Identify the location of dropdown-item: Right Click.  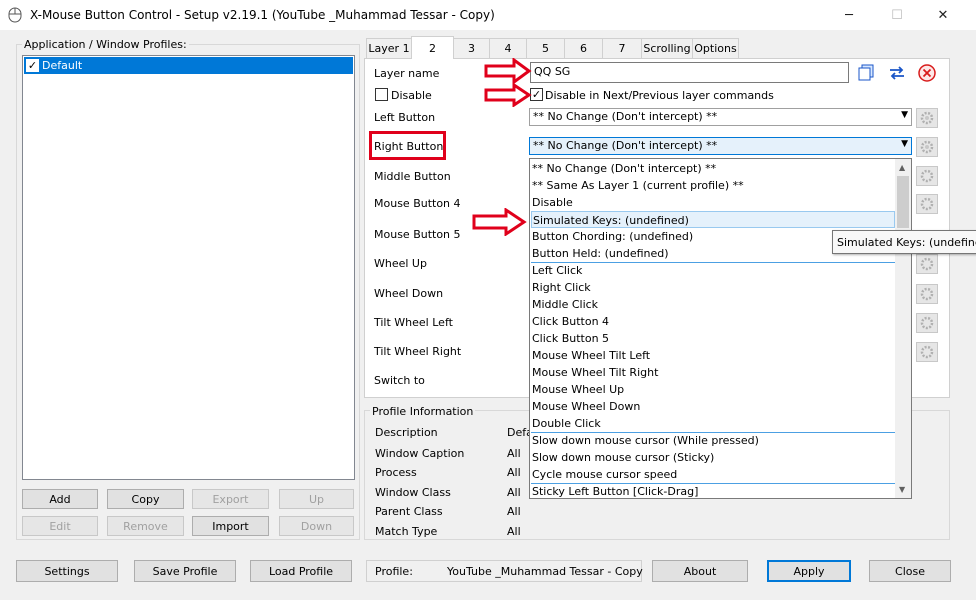
(561, 287).